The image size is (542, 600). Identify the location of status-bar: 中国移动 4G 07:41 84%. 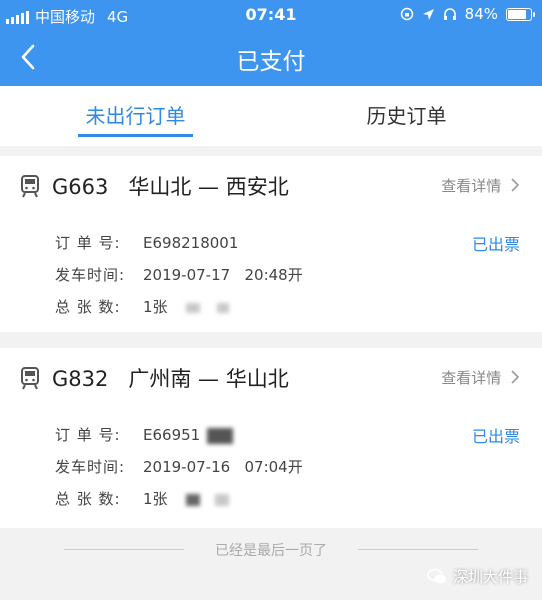
(271, 15).